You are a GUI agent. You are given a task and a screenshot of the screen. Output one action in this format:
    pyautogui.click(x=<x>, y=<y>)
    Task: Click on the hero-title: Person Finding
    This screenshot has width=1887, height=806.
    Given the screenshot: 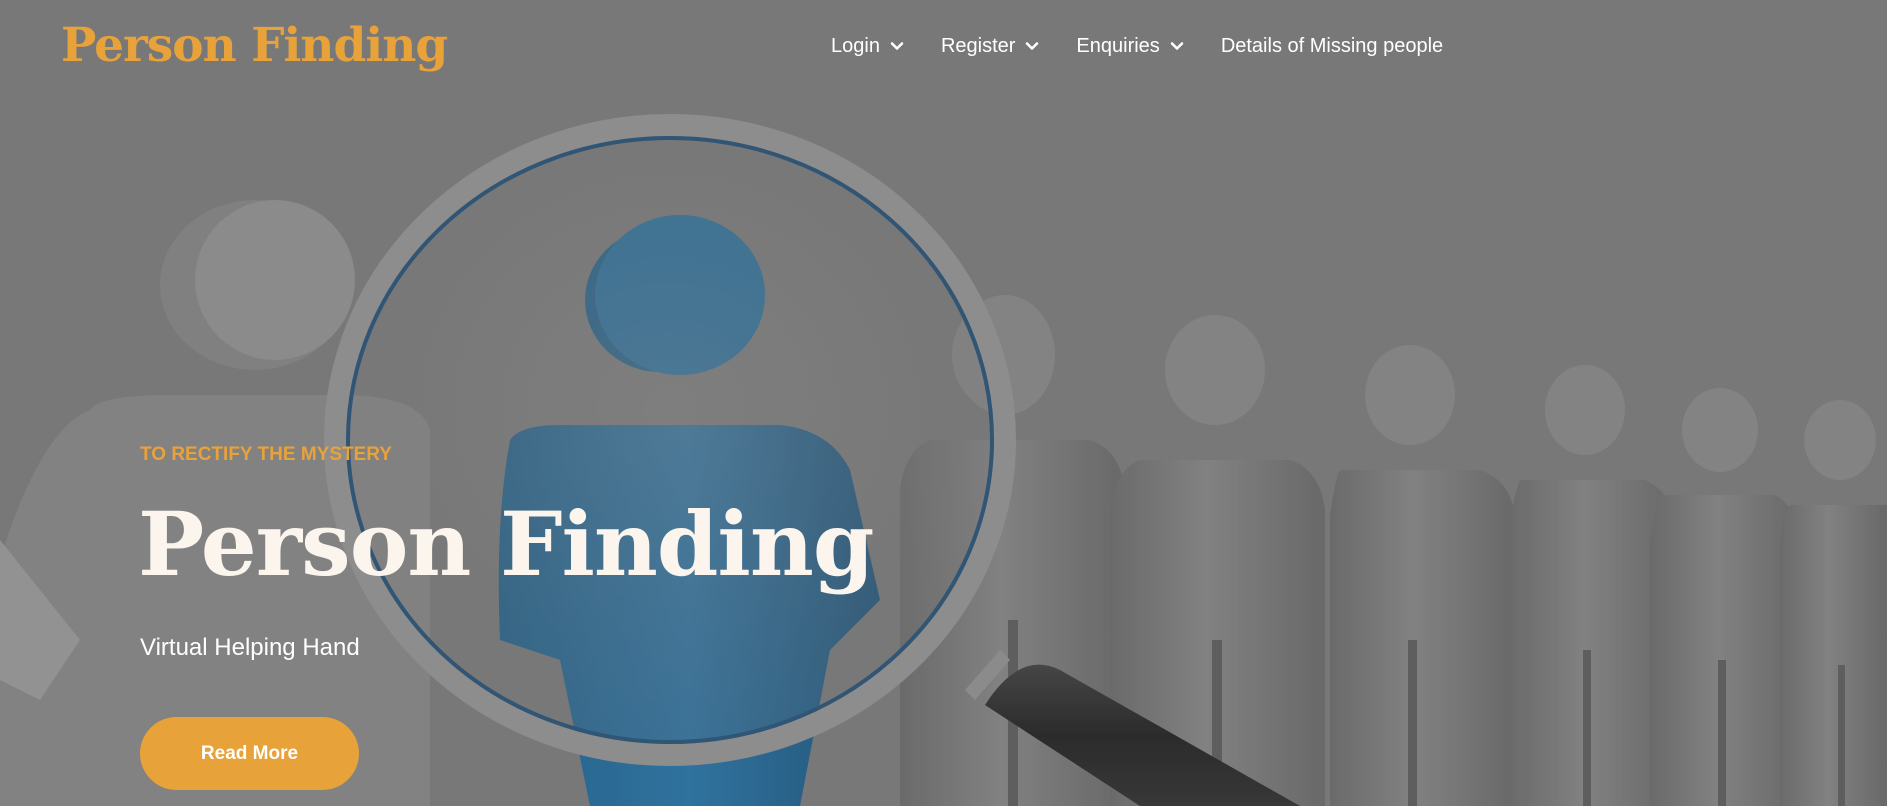 What is the action you would take?
    pyautogui.click(x=506, y=544)
    